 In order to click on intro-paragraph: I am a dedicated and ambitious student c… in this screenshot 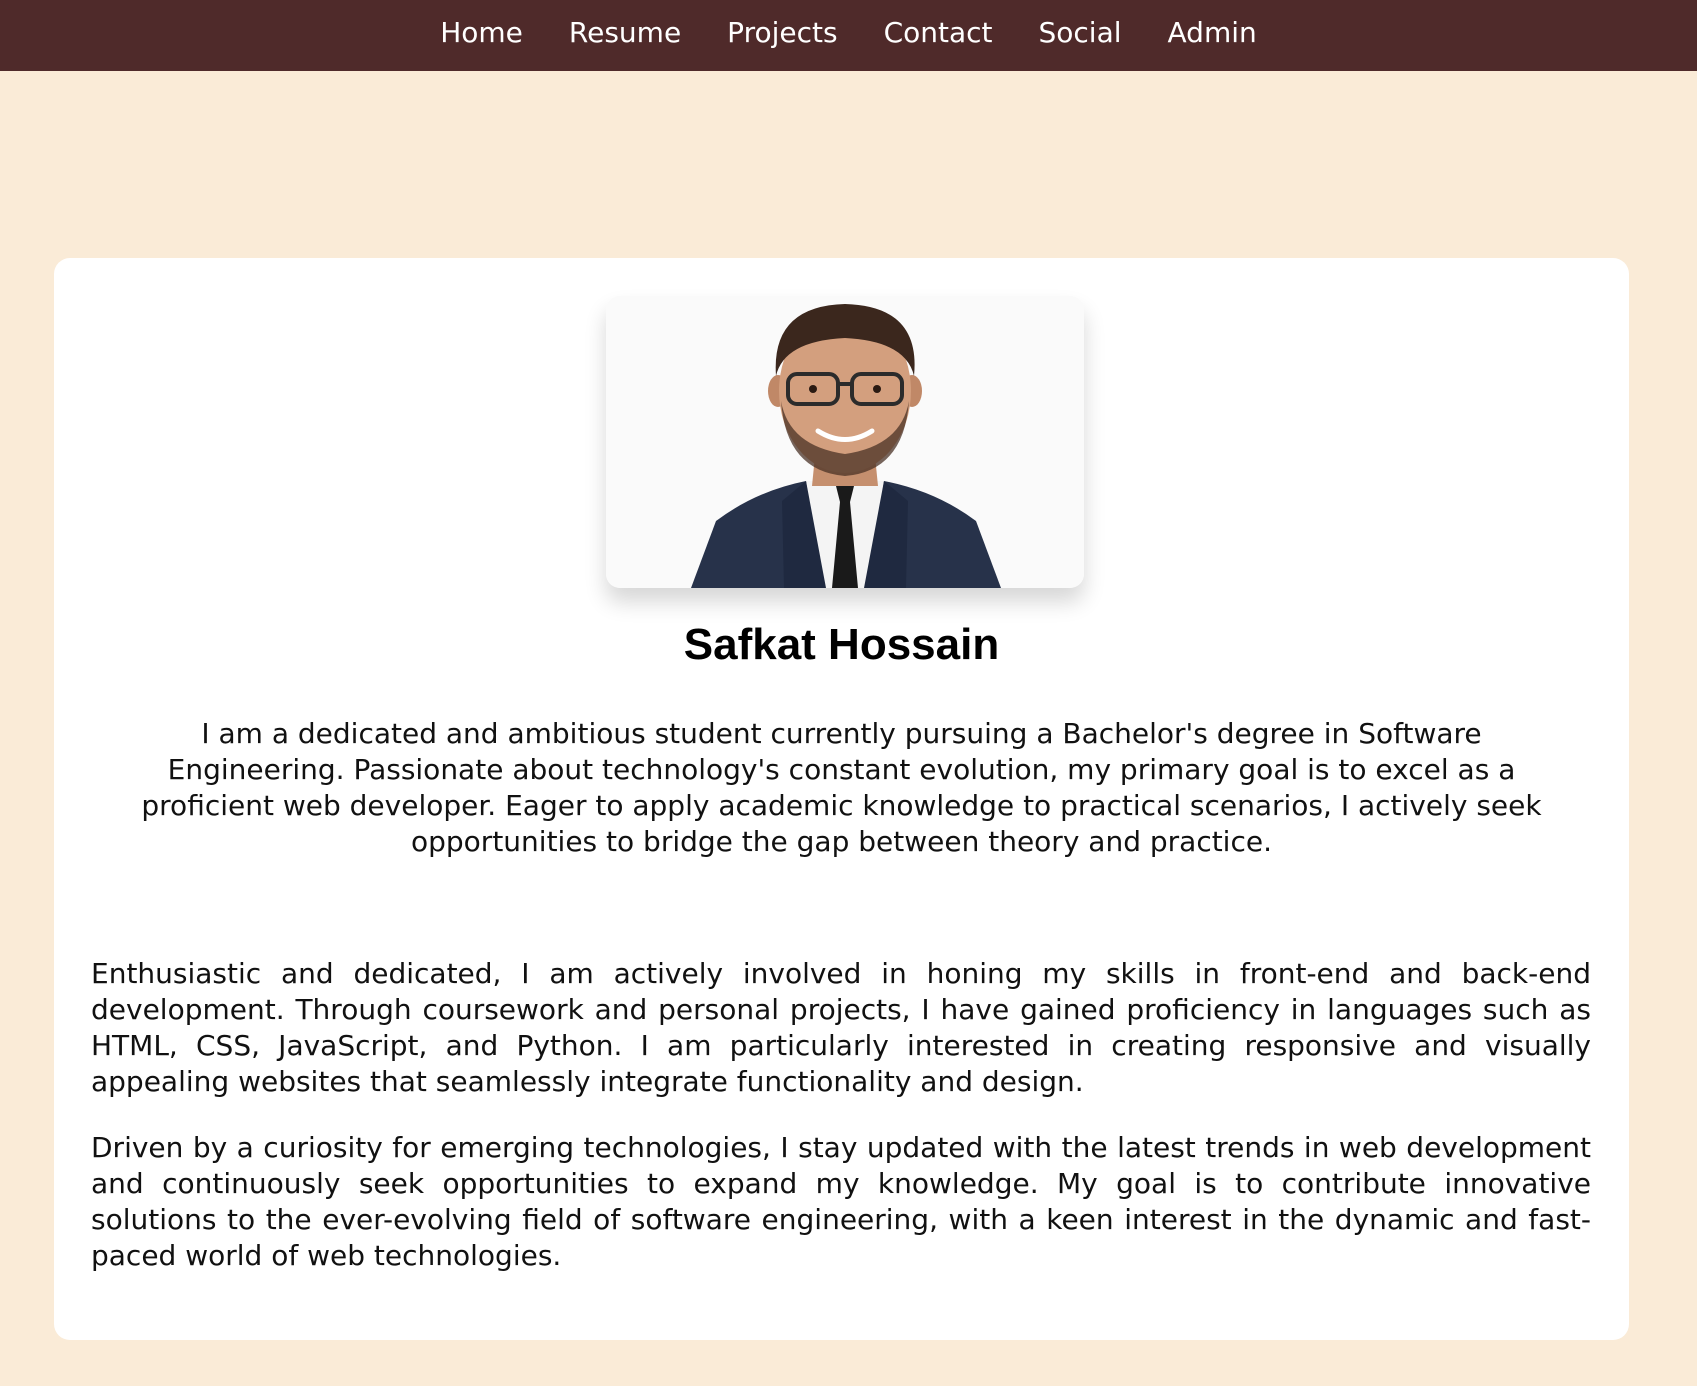, I will do `click(841, 787)`.